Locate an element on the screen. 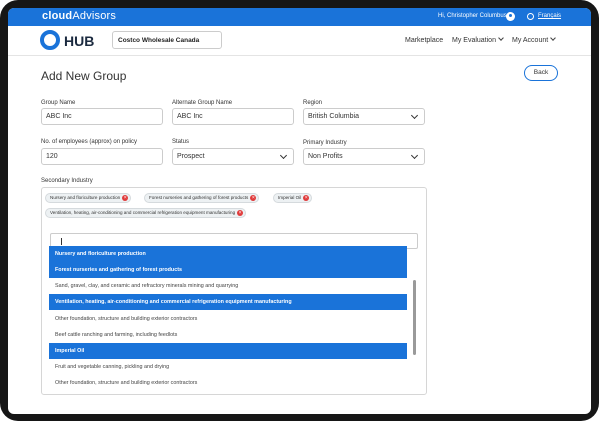 Image resolution: width=599 pixels, height=421 pixels. nav-marketplace: Marketplace is located at coordinates (424, 40).